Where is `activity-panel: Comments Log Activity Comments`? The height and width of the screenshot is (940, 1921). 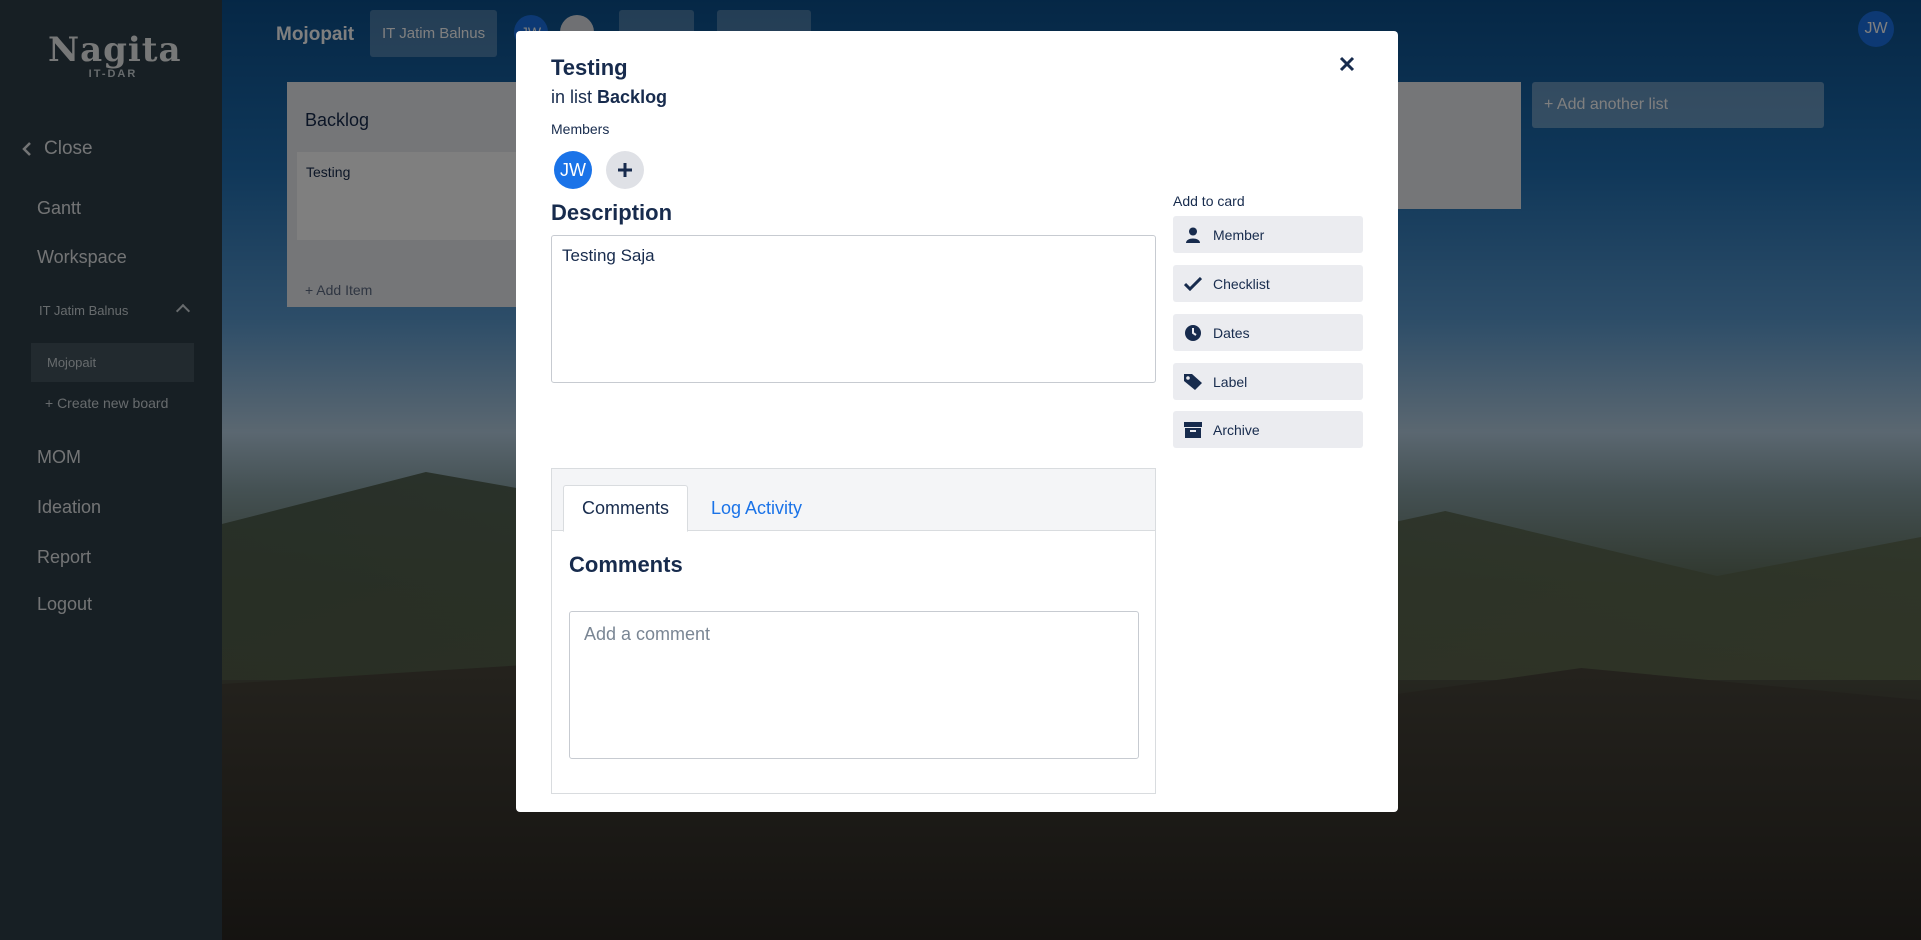
activity-panel: Comments Log Activity Comments is located at coordinates (853, 631).